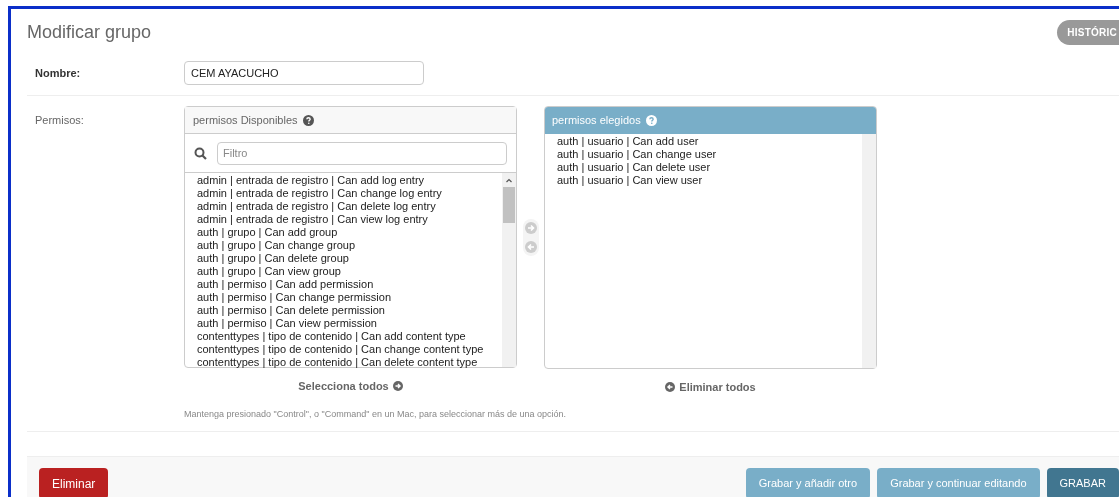 The height and width of the screenshot is (497, 1119). Describe the element at coordinates (349, 219) in the screenshot. I see `permission-option: admin | entrada de registro | Can view log entry` at that location.